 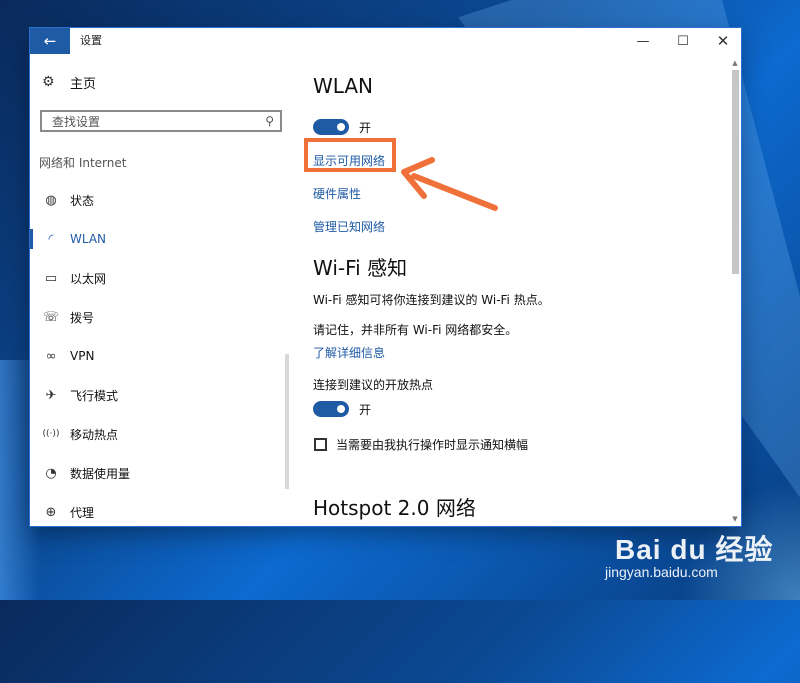 I want to click on hardware-properties-link: 硬件属性, so click(x=337, y=193).